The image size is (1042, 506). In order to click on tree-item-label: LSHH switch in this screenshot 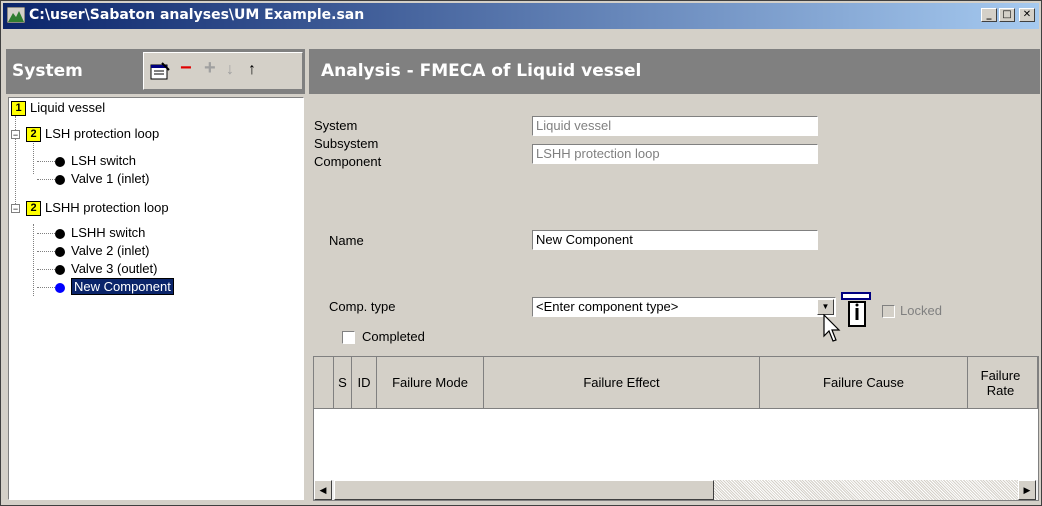, I will do `click(108, 232)`.